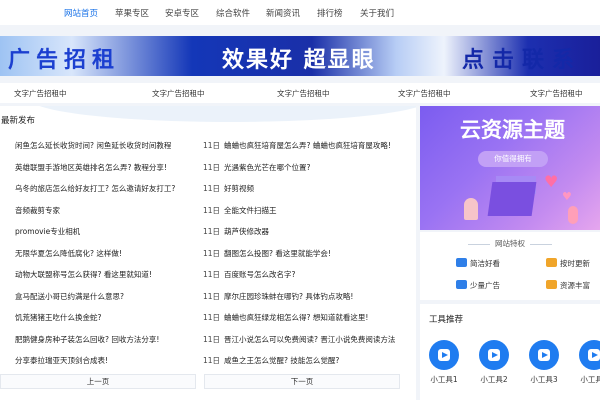  I want to click on text-ad-row: 文字广告招租中 文字广告招租中 文字广告招租中 文字广告招租中 文字广告招租中, so click(300, 93).